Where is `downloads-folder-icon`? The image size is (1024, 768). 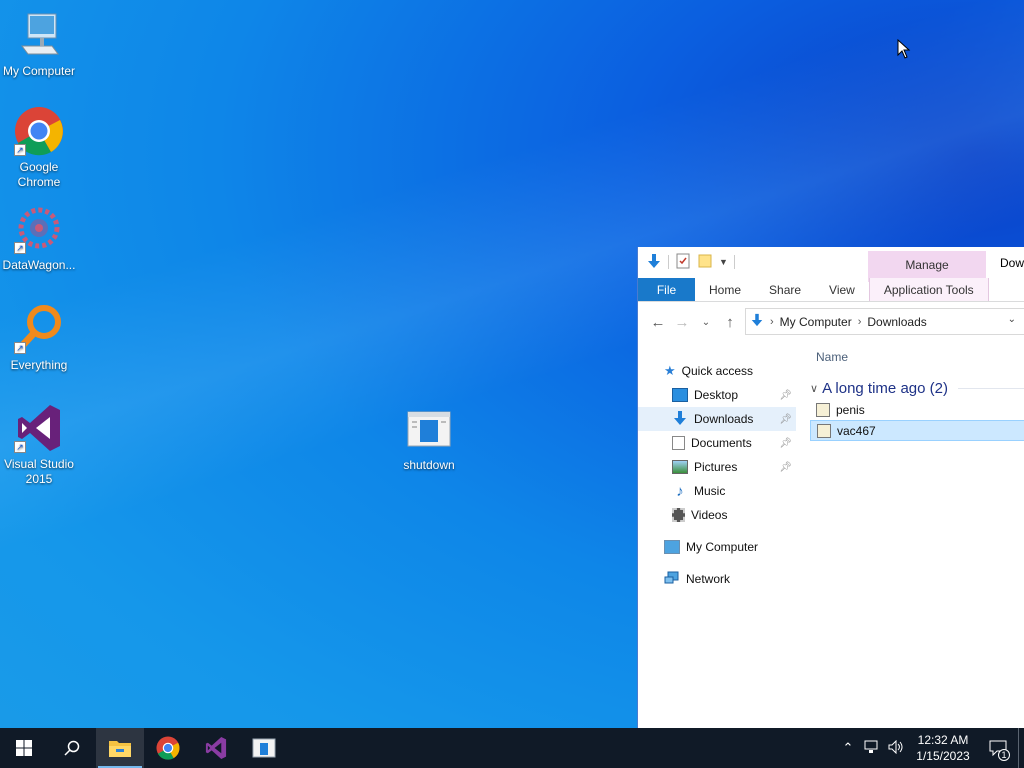 downloads-folder-icon is located at coordinates (680, 419).